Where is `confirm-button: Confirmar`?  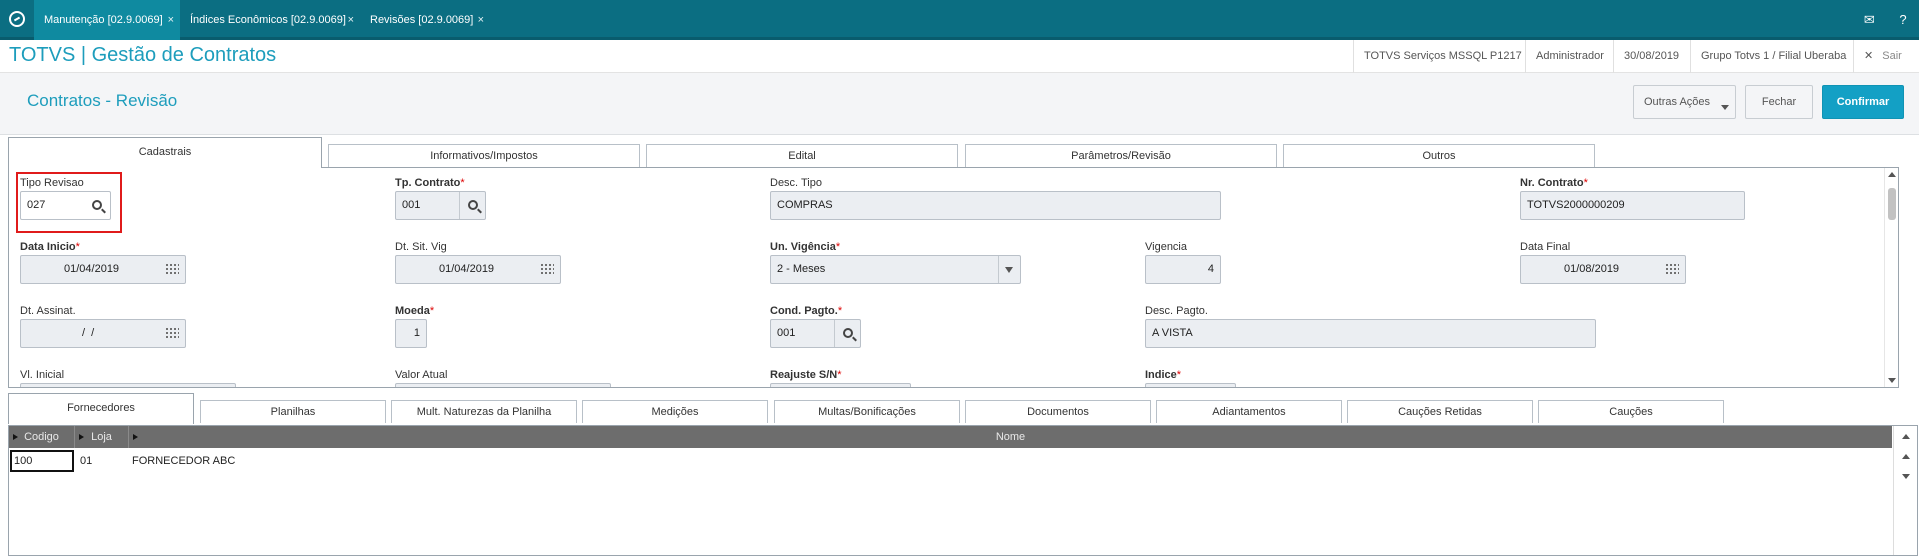
confirm-button: Confirmar is located at coordinates (1863, 102).